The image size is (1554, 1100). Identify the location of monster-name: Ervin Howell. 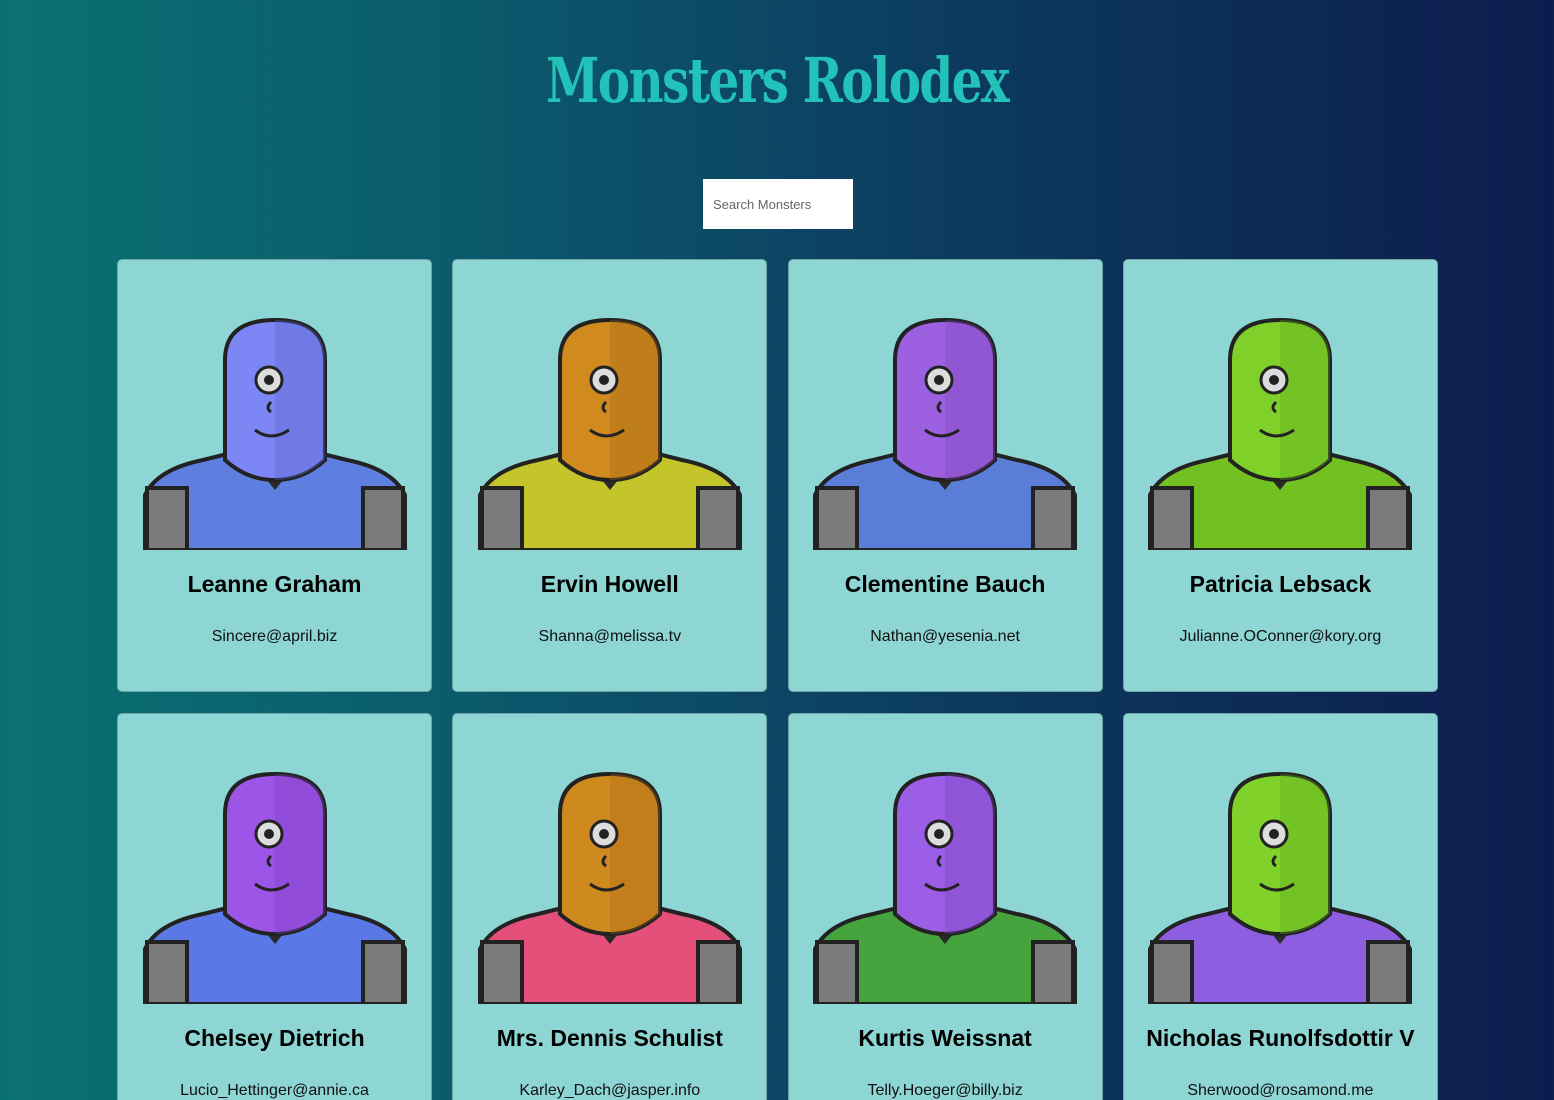
(609, 584).